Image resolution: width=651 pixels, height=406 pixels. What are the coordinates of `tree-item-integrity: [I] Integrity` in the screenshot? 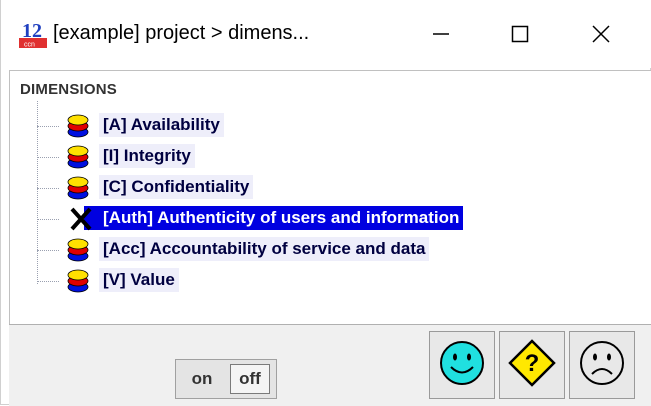 It's located at (337, 156).